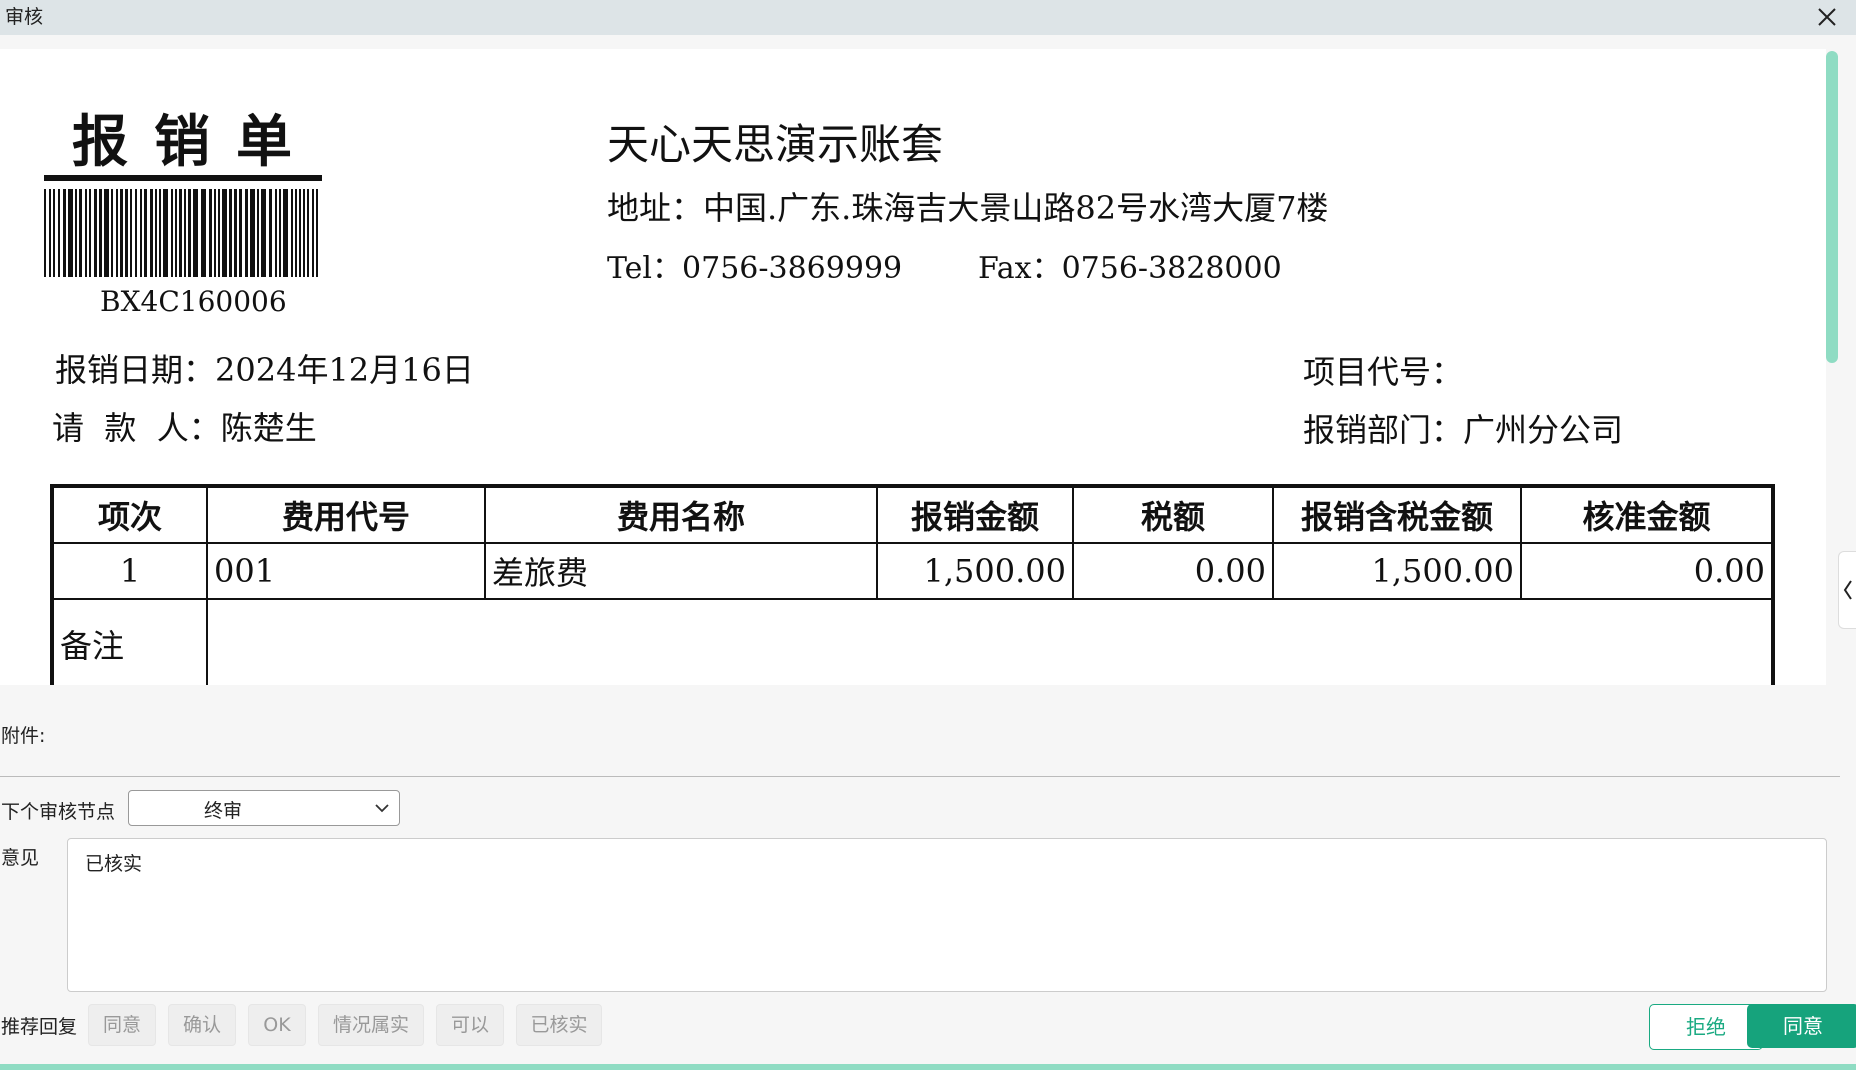  I want to click on table-header-cell: 项次, so click(129, 514).